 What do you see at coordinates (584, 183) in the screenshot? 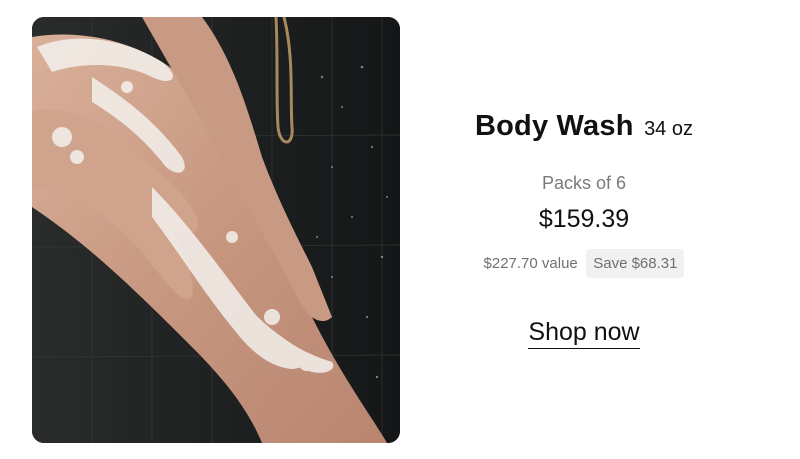
I see `pack-label: Packs of 6` at bounding box center [584, 183].